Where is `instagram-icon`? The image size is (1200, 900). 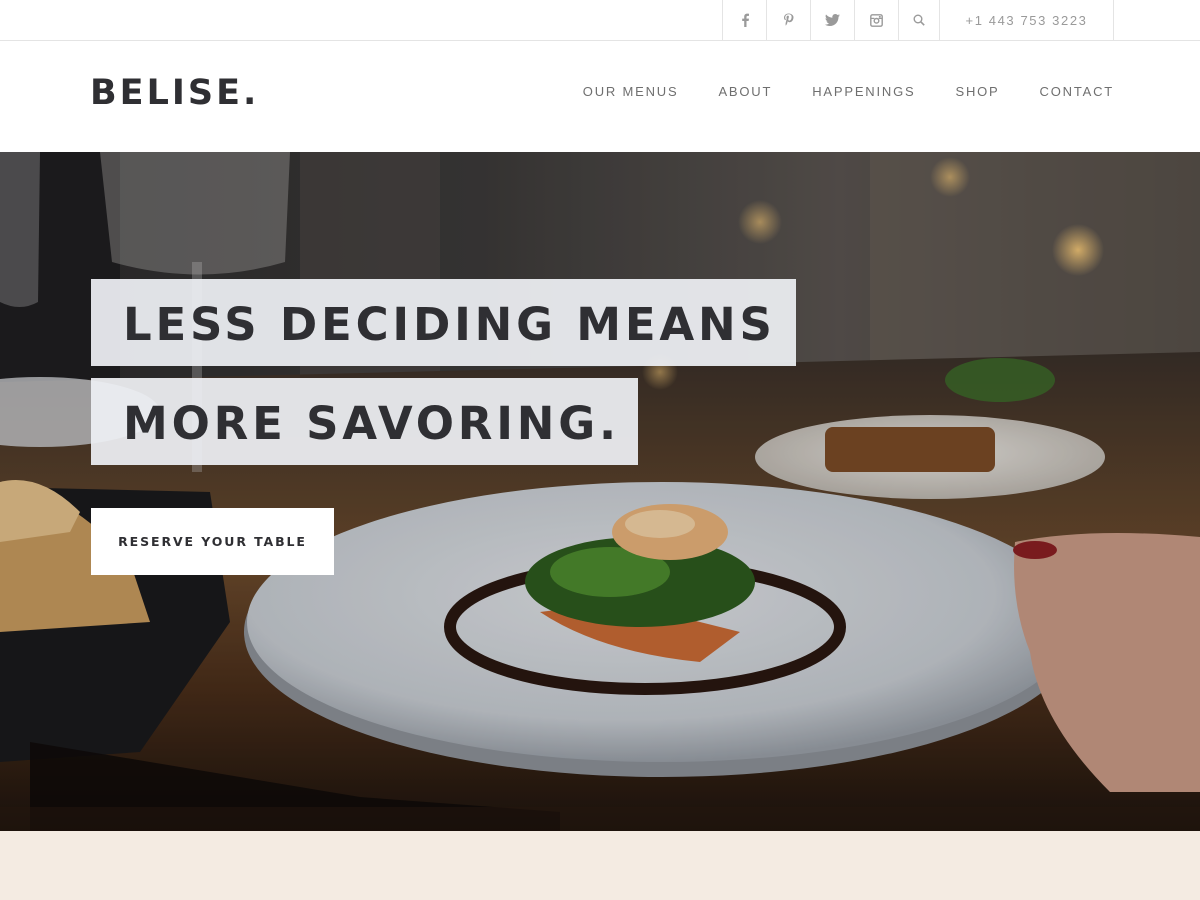
instagram-icon is located at coordinates (876, 20).